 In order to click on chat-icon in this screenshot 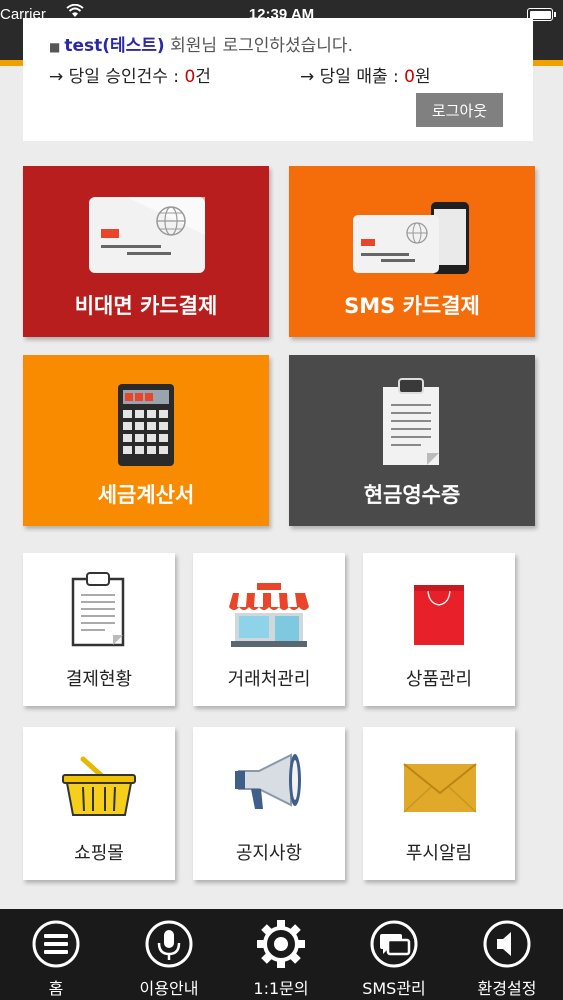, I will do `click(394, 944)`.